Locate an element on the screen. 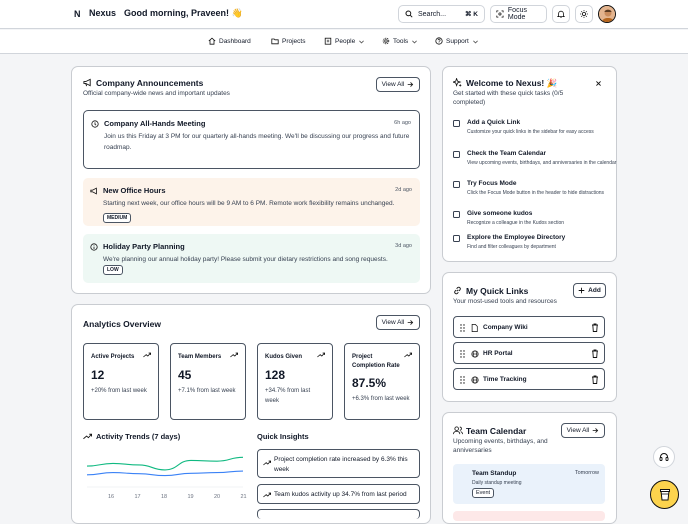 This screenshot has width=688, height=524. analytics-view-all-button: View All is located at coordinates (398, 322).